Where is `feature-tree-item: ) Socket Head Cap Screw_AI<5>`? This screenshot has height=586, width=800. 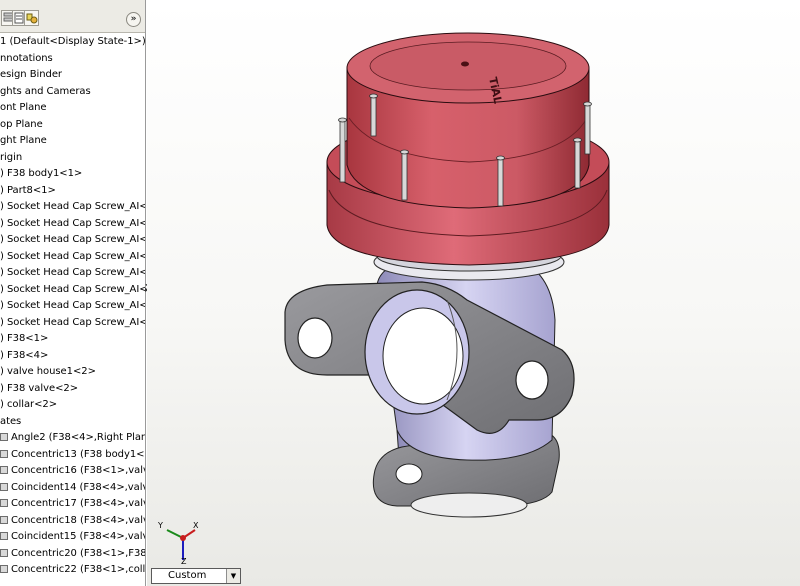 feature-tree-item: ) Socket Head Cap Screw_AI<5> is located at coordinates (72, 273).